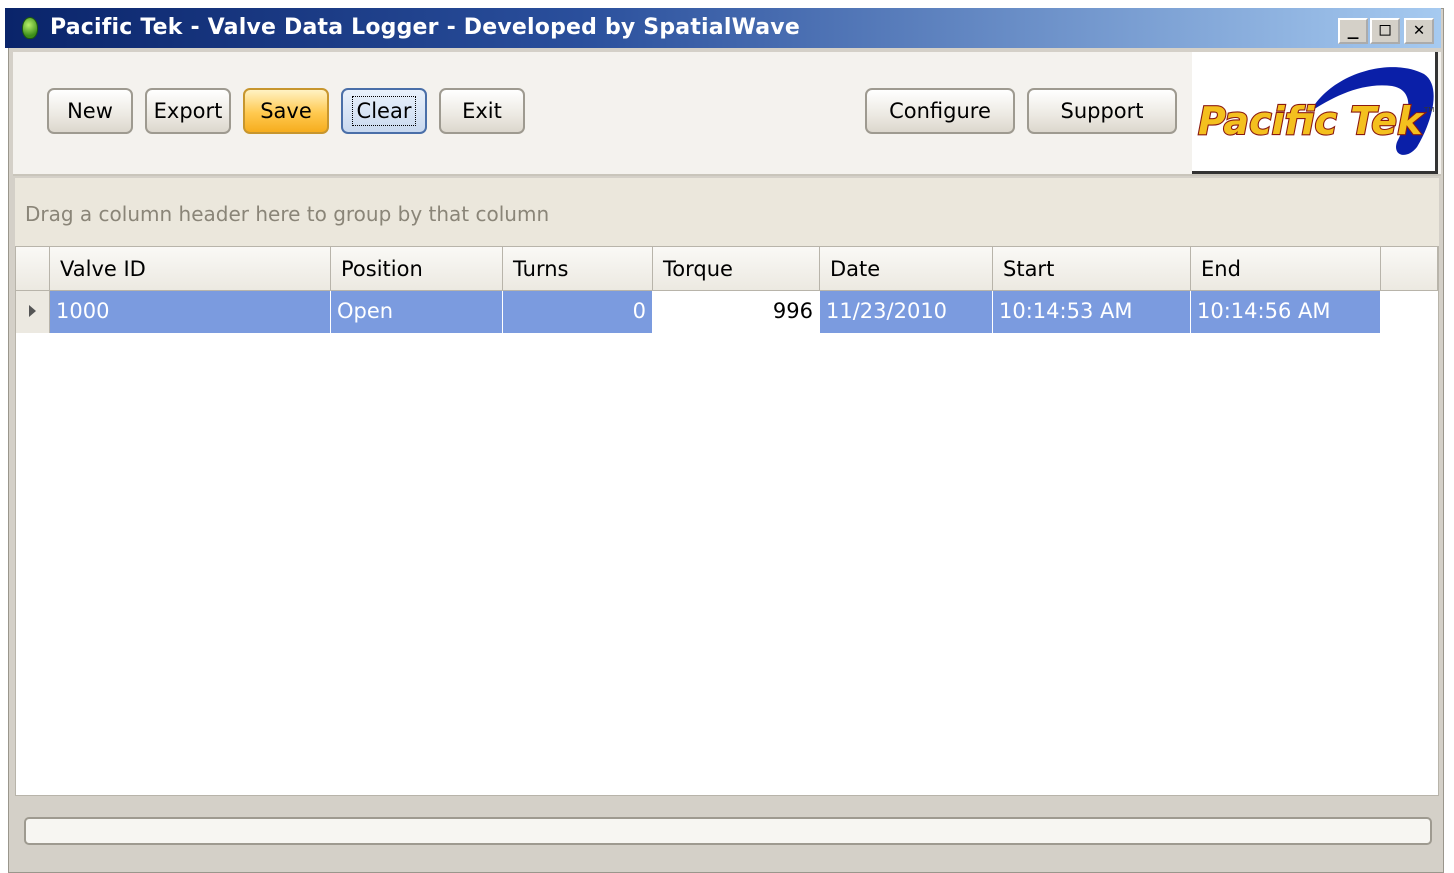  What do you see at coordinates (1092, 312) in the screenshot?
I see `cell-start: 10:14:53 AM` at bounding box center [1092, 312].